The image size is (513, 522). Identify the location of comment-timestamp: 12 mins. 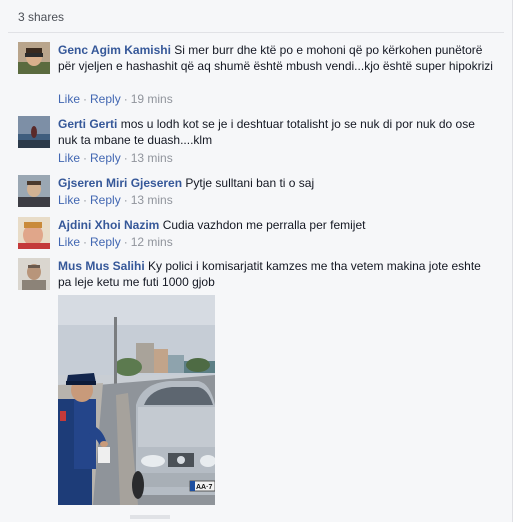
(152, 242).